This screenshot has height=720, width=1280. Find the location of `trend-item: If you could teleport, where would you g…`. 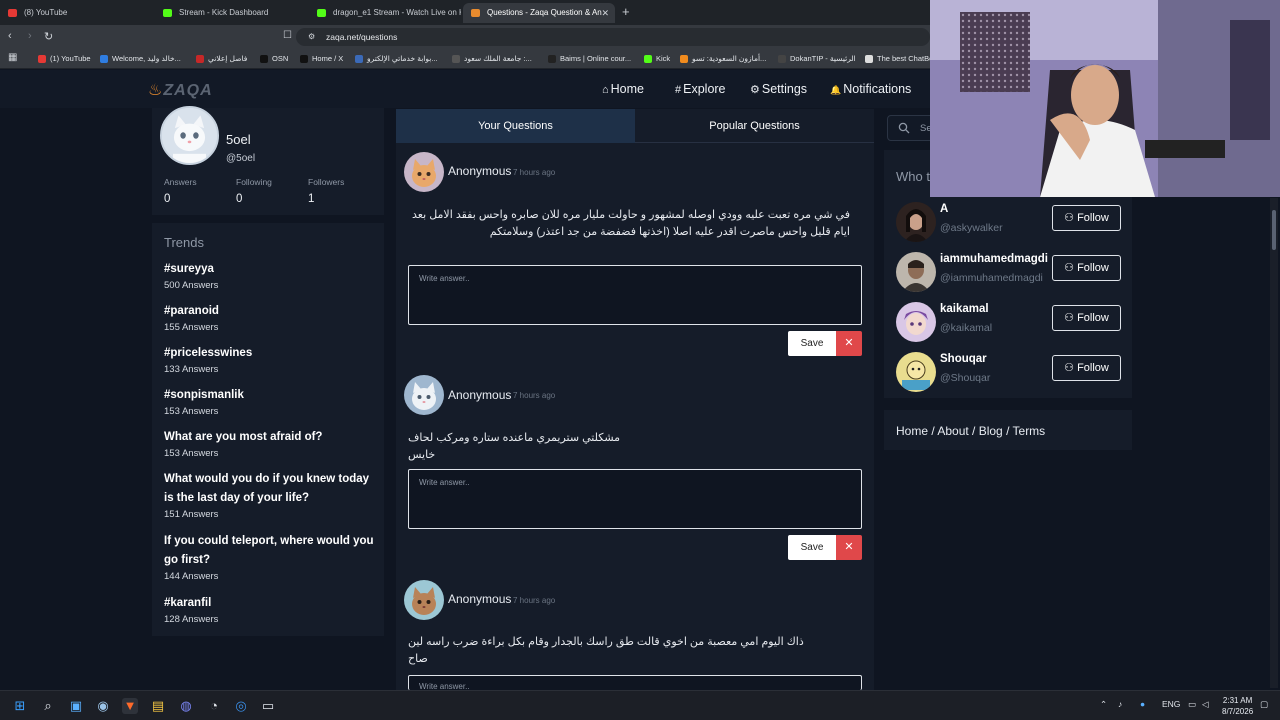

trend-item: If you could teleport, where would you g… is located at coordinates (271, 557).